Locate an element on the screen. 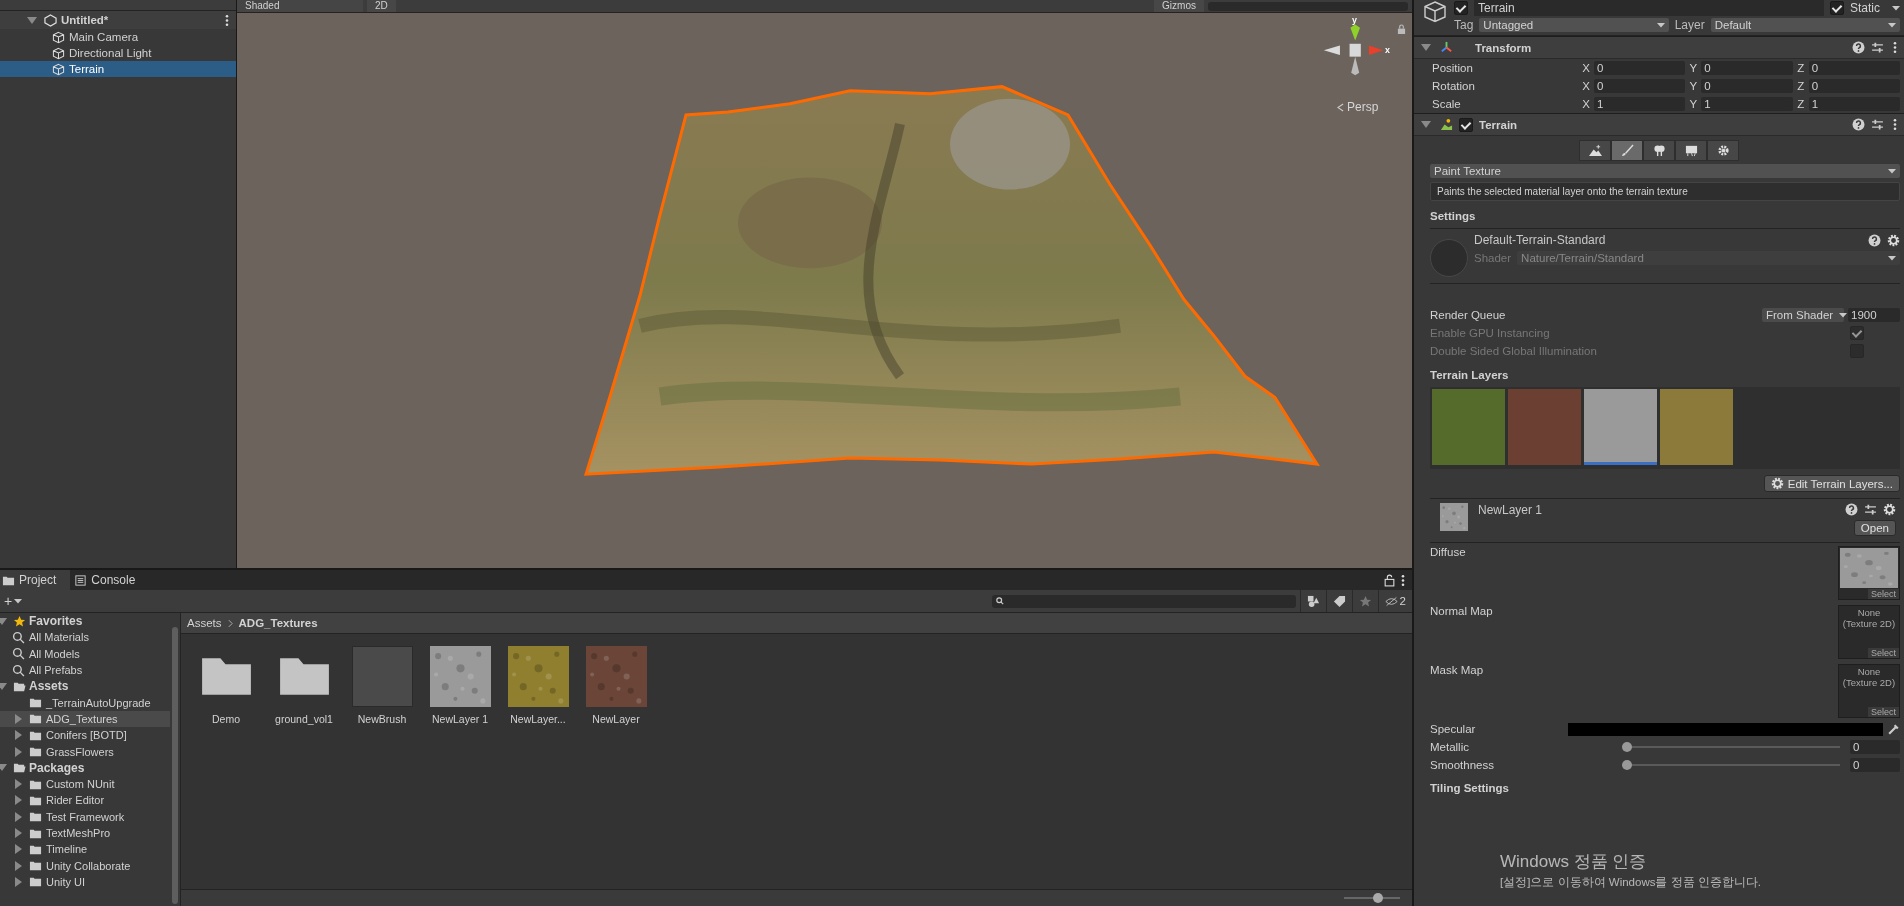  foldout-arrow-icon is located at coordinates (1426, 124).